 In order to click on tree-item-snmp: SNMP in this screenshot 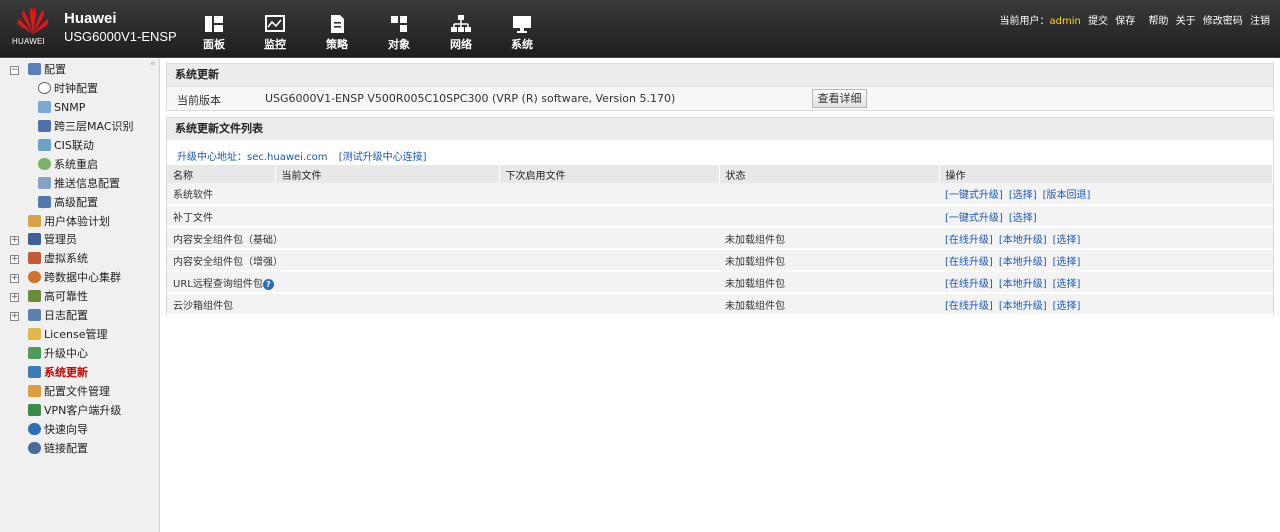, I will do `click(61, 108)`.